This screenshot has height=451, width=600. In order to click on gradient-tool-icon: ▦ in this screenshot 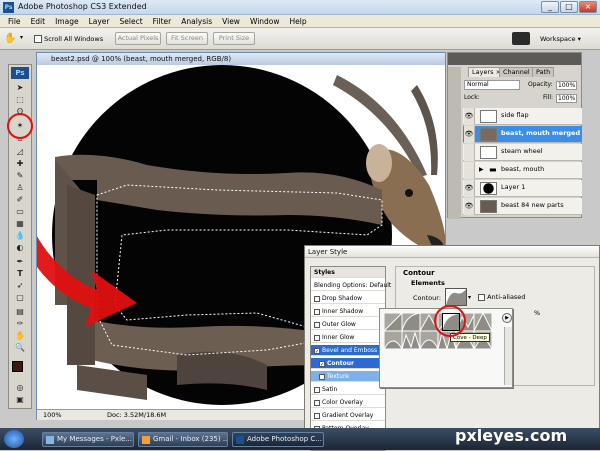, I will do `click(20, 224)`.